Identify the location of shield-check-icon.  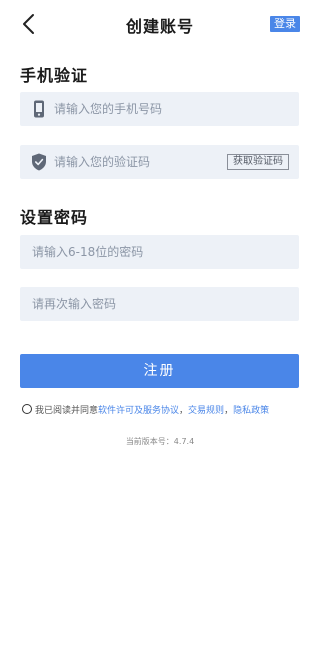
(39, 162).